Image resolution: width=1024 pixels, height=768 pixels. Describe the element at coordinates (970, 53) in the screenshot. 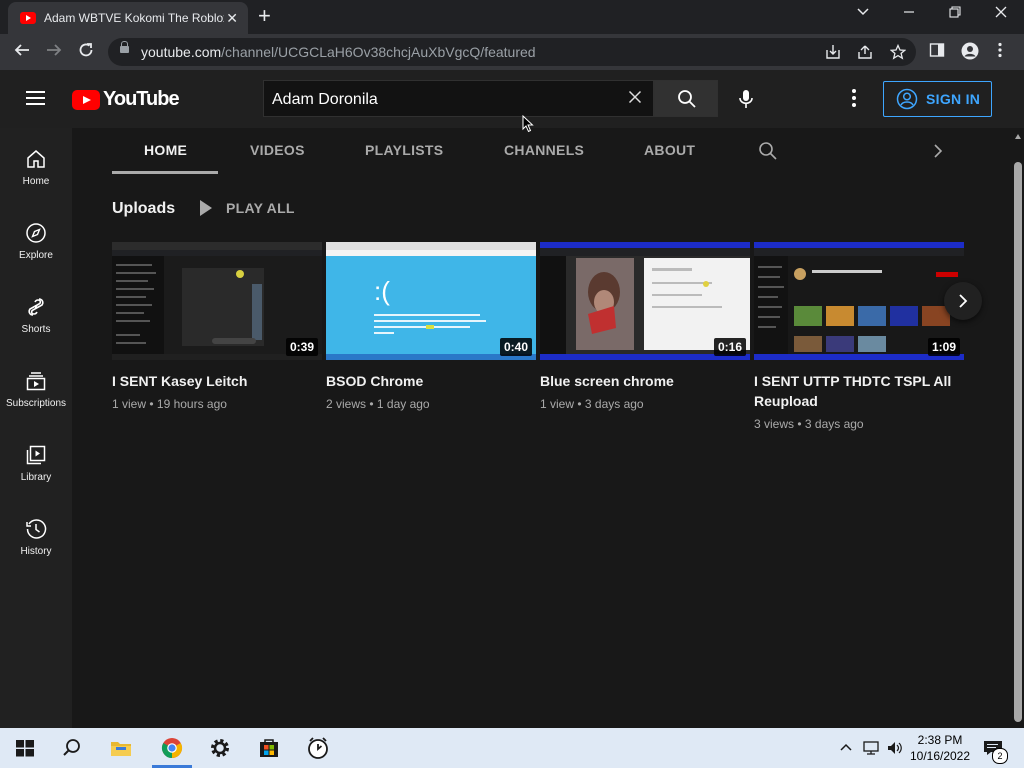

I see `profile-button` at that location.